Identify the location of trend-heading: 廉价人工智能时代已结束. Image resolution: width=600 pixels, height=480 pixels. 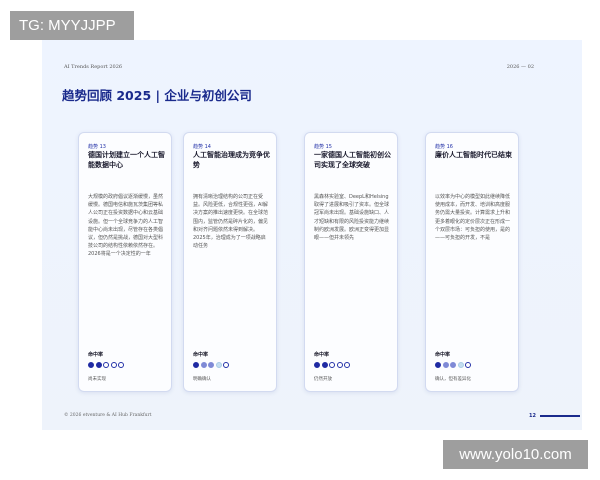
(473, 155).